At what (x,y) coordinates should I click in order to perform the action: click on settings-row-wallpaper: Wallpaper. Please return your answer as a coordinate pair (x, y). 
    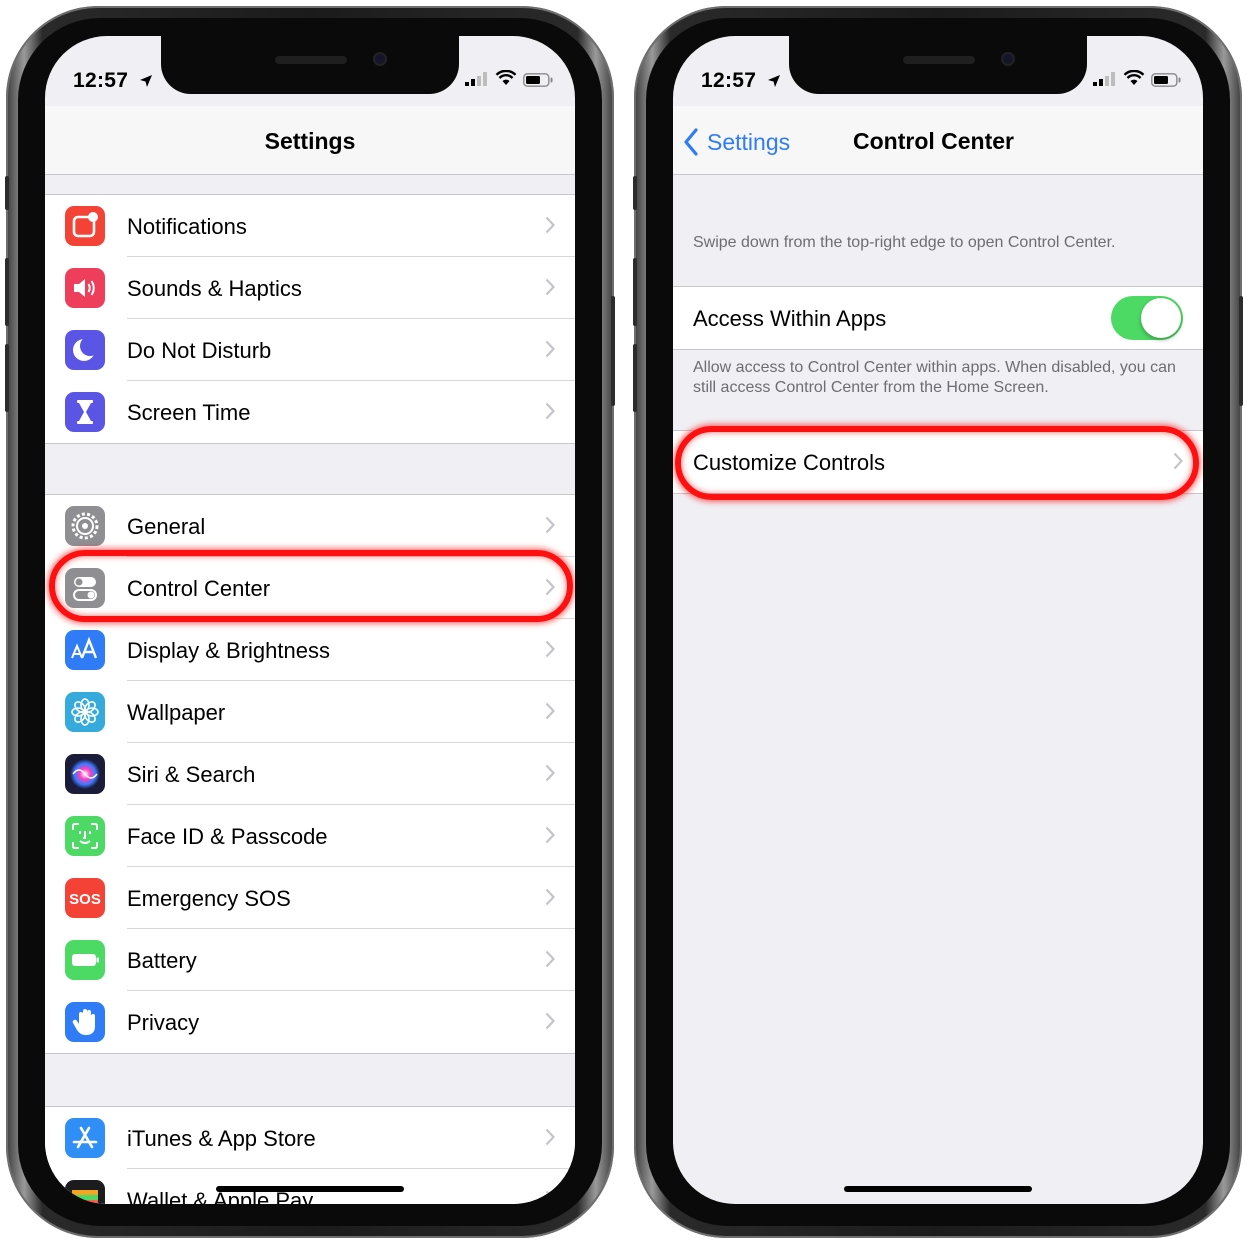
    Looking at the image, I should click on (310, 712).